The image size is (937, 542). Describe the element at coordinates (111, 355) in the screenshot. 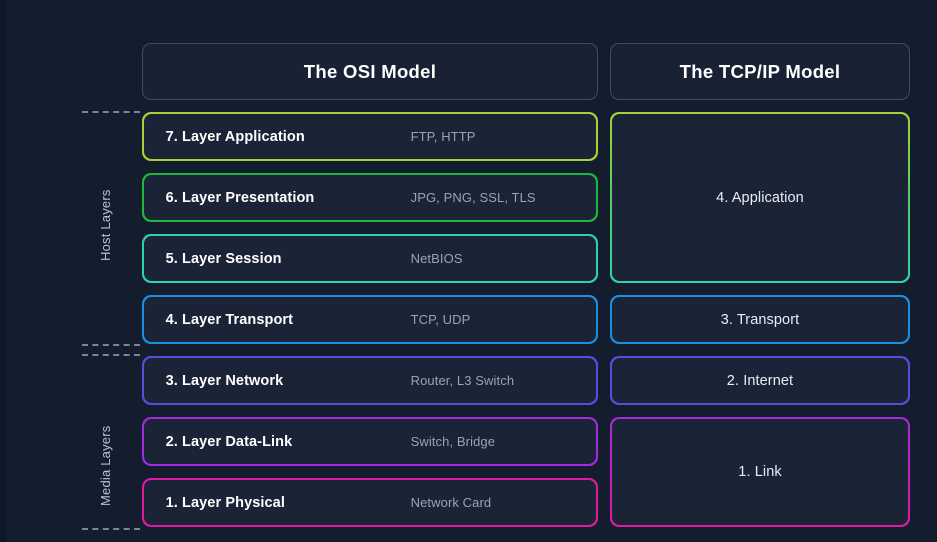

I see `group-divider-mid-b` at that location.